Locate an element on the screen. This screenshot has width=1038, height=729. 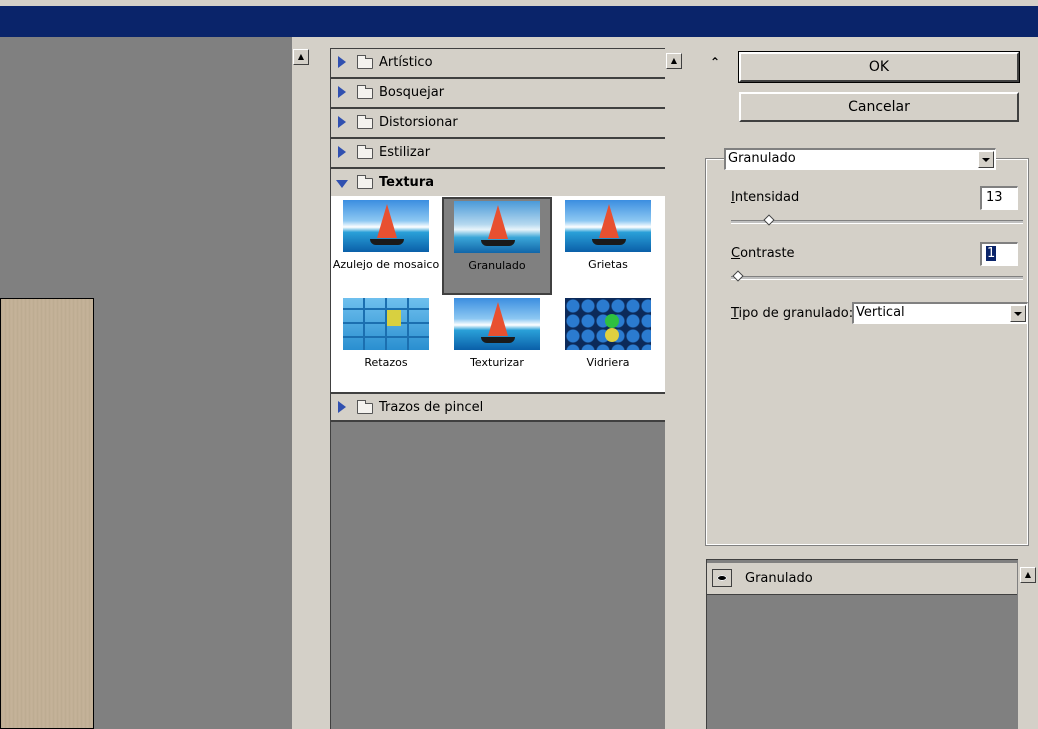
filter-select-value: Granulado is located at coordinates (762, 158).